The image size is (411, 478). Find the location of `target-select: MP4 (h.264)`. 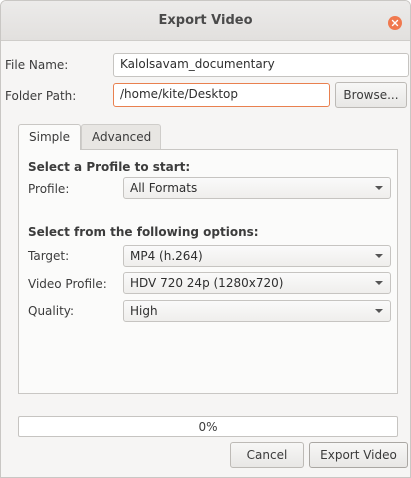

target-select: MP4 (h.264) is located at coordinates (257, 256).